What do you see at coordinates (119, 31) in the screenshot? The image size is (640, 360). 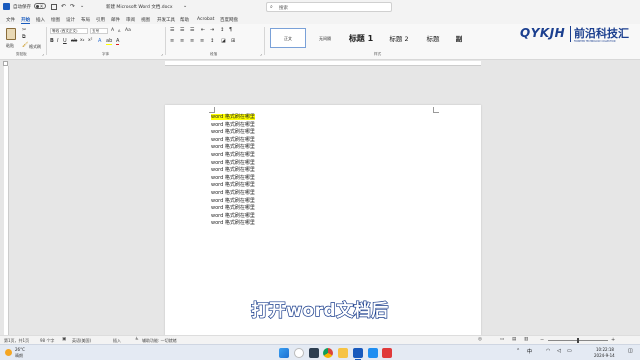 I see `shrink-font-icon: A` at bounding box center [119, 31].